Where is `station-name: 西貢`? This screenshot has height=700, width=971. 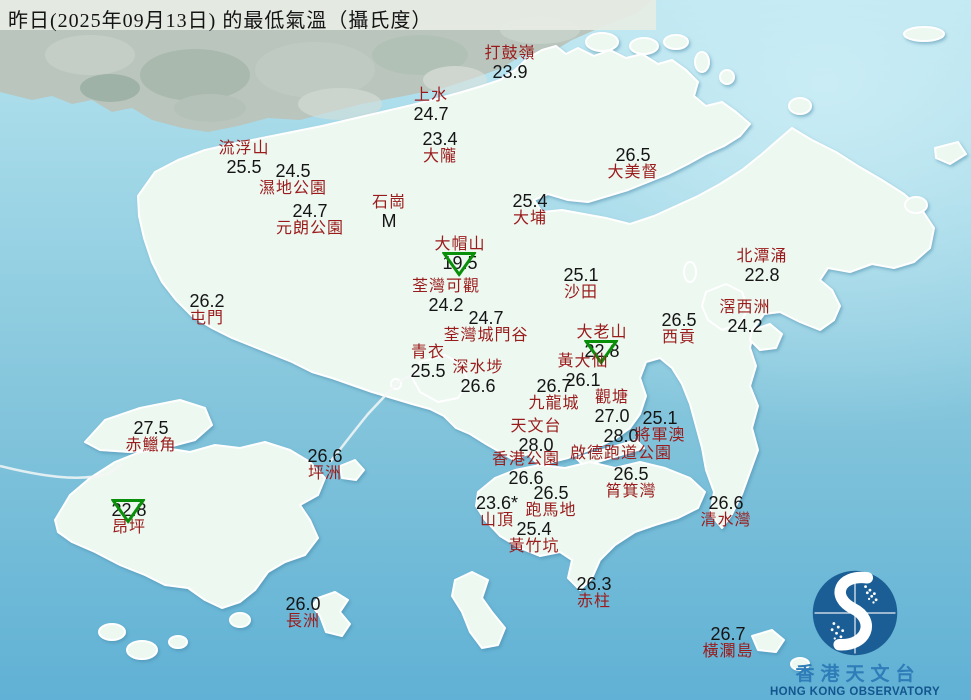 station-name: 西貢 is located at coordinates (679, 337).